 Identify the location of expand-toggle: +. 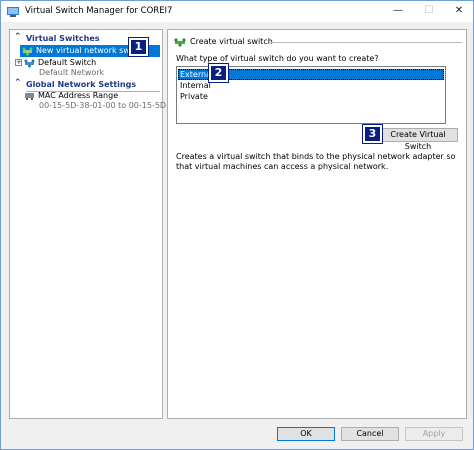
(18, 62).